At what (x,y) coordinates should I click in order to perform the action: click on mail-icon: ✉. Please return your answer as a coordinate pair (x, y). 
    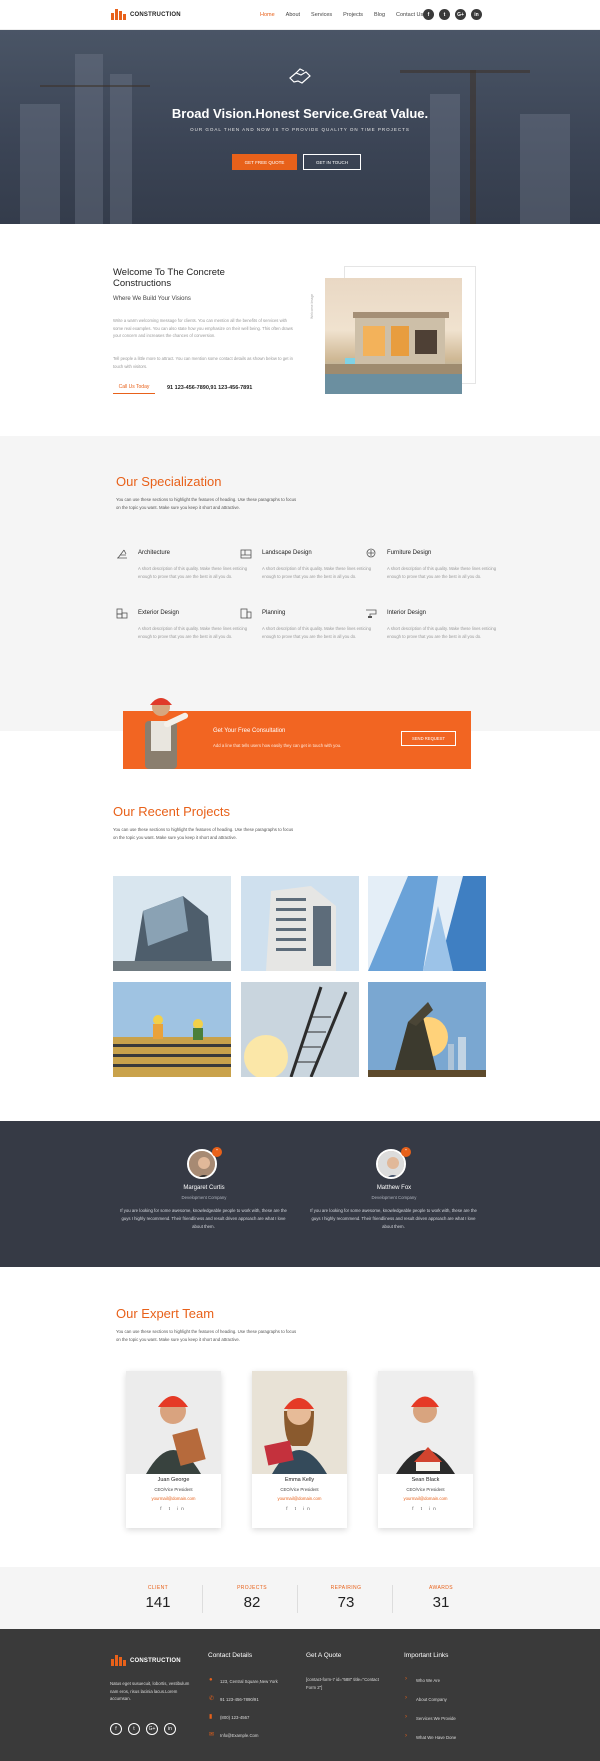
    Looking at the image, I should click on (212, 1735).